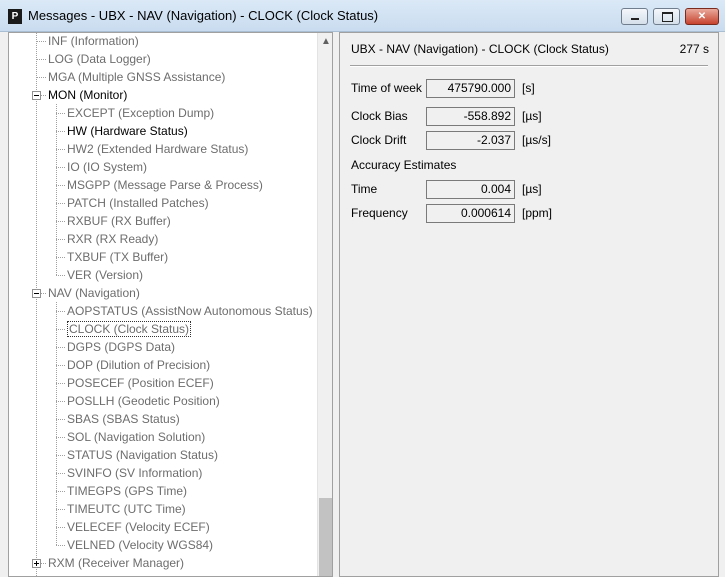  What do you see at coordinates (134, 473) in the screenshot?
I see `tree-item: SVINFO (SV Information)` at bounding box center [134, 473].